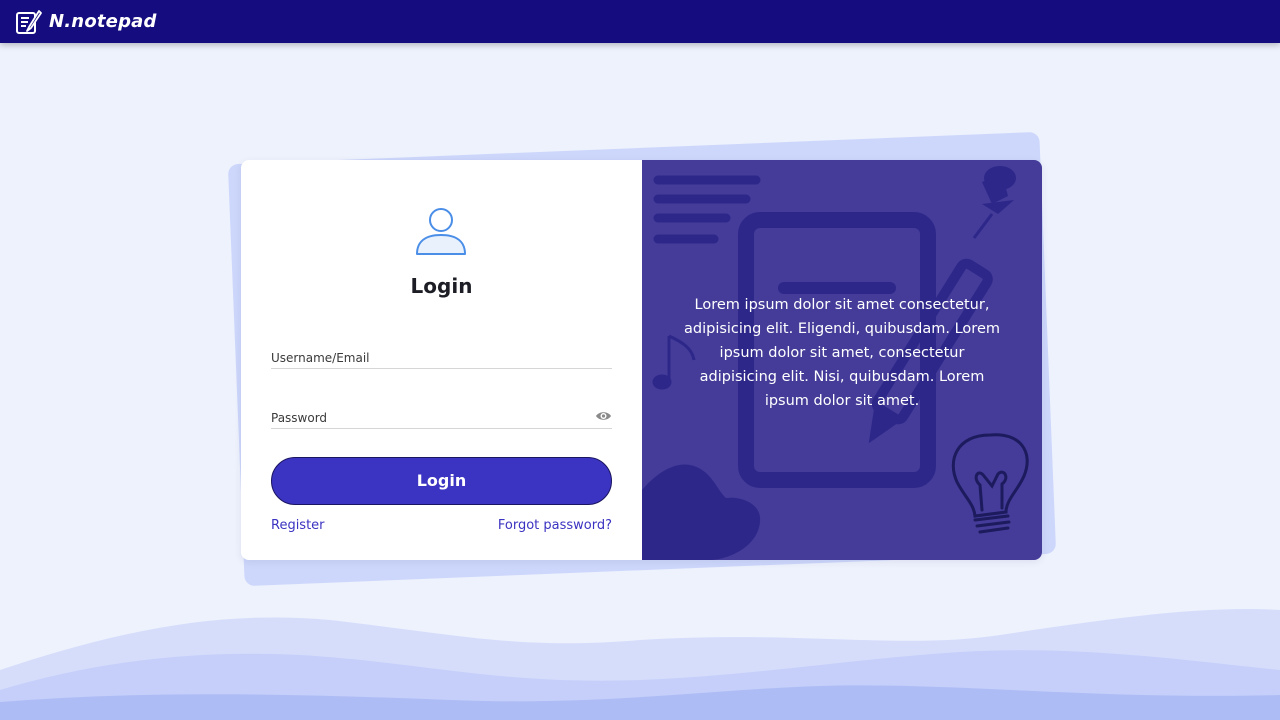  I want to click on user-icon, so click(441, 232).